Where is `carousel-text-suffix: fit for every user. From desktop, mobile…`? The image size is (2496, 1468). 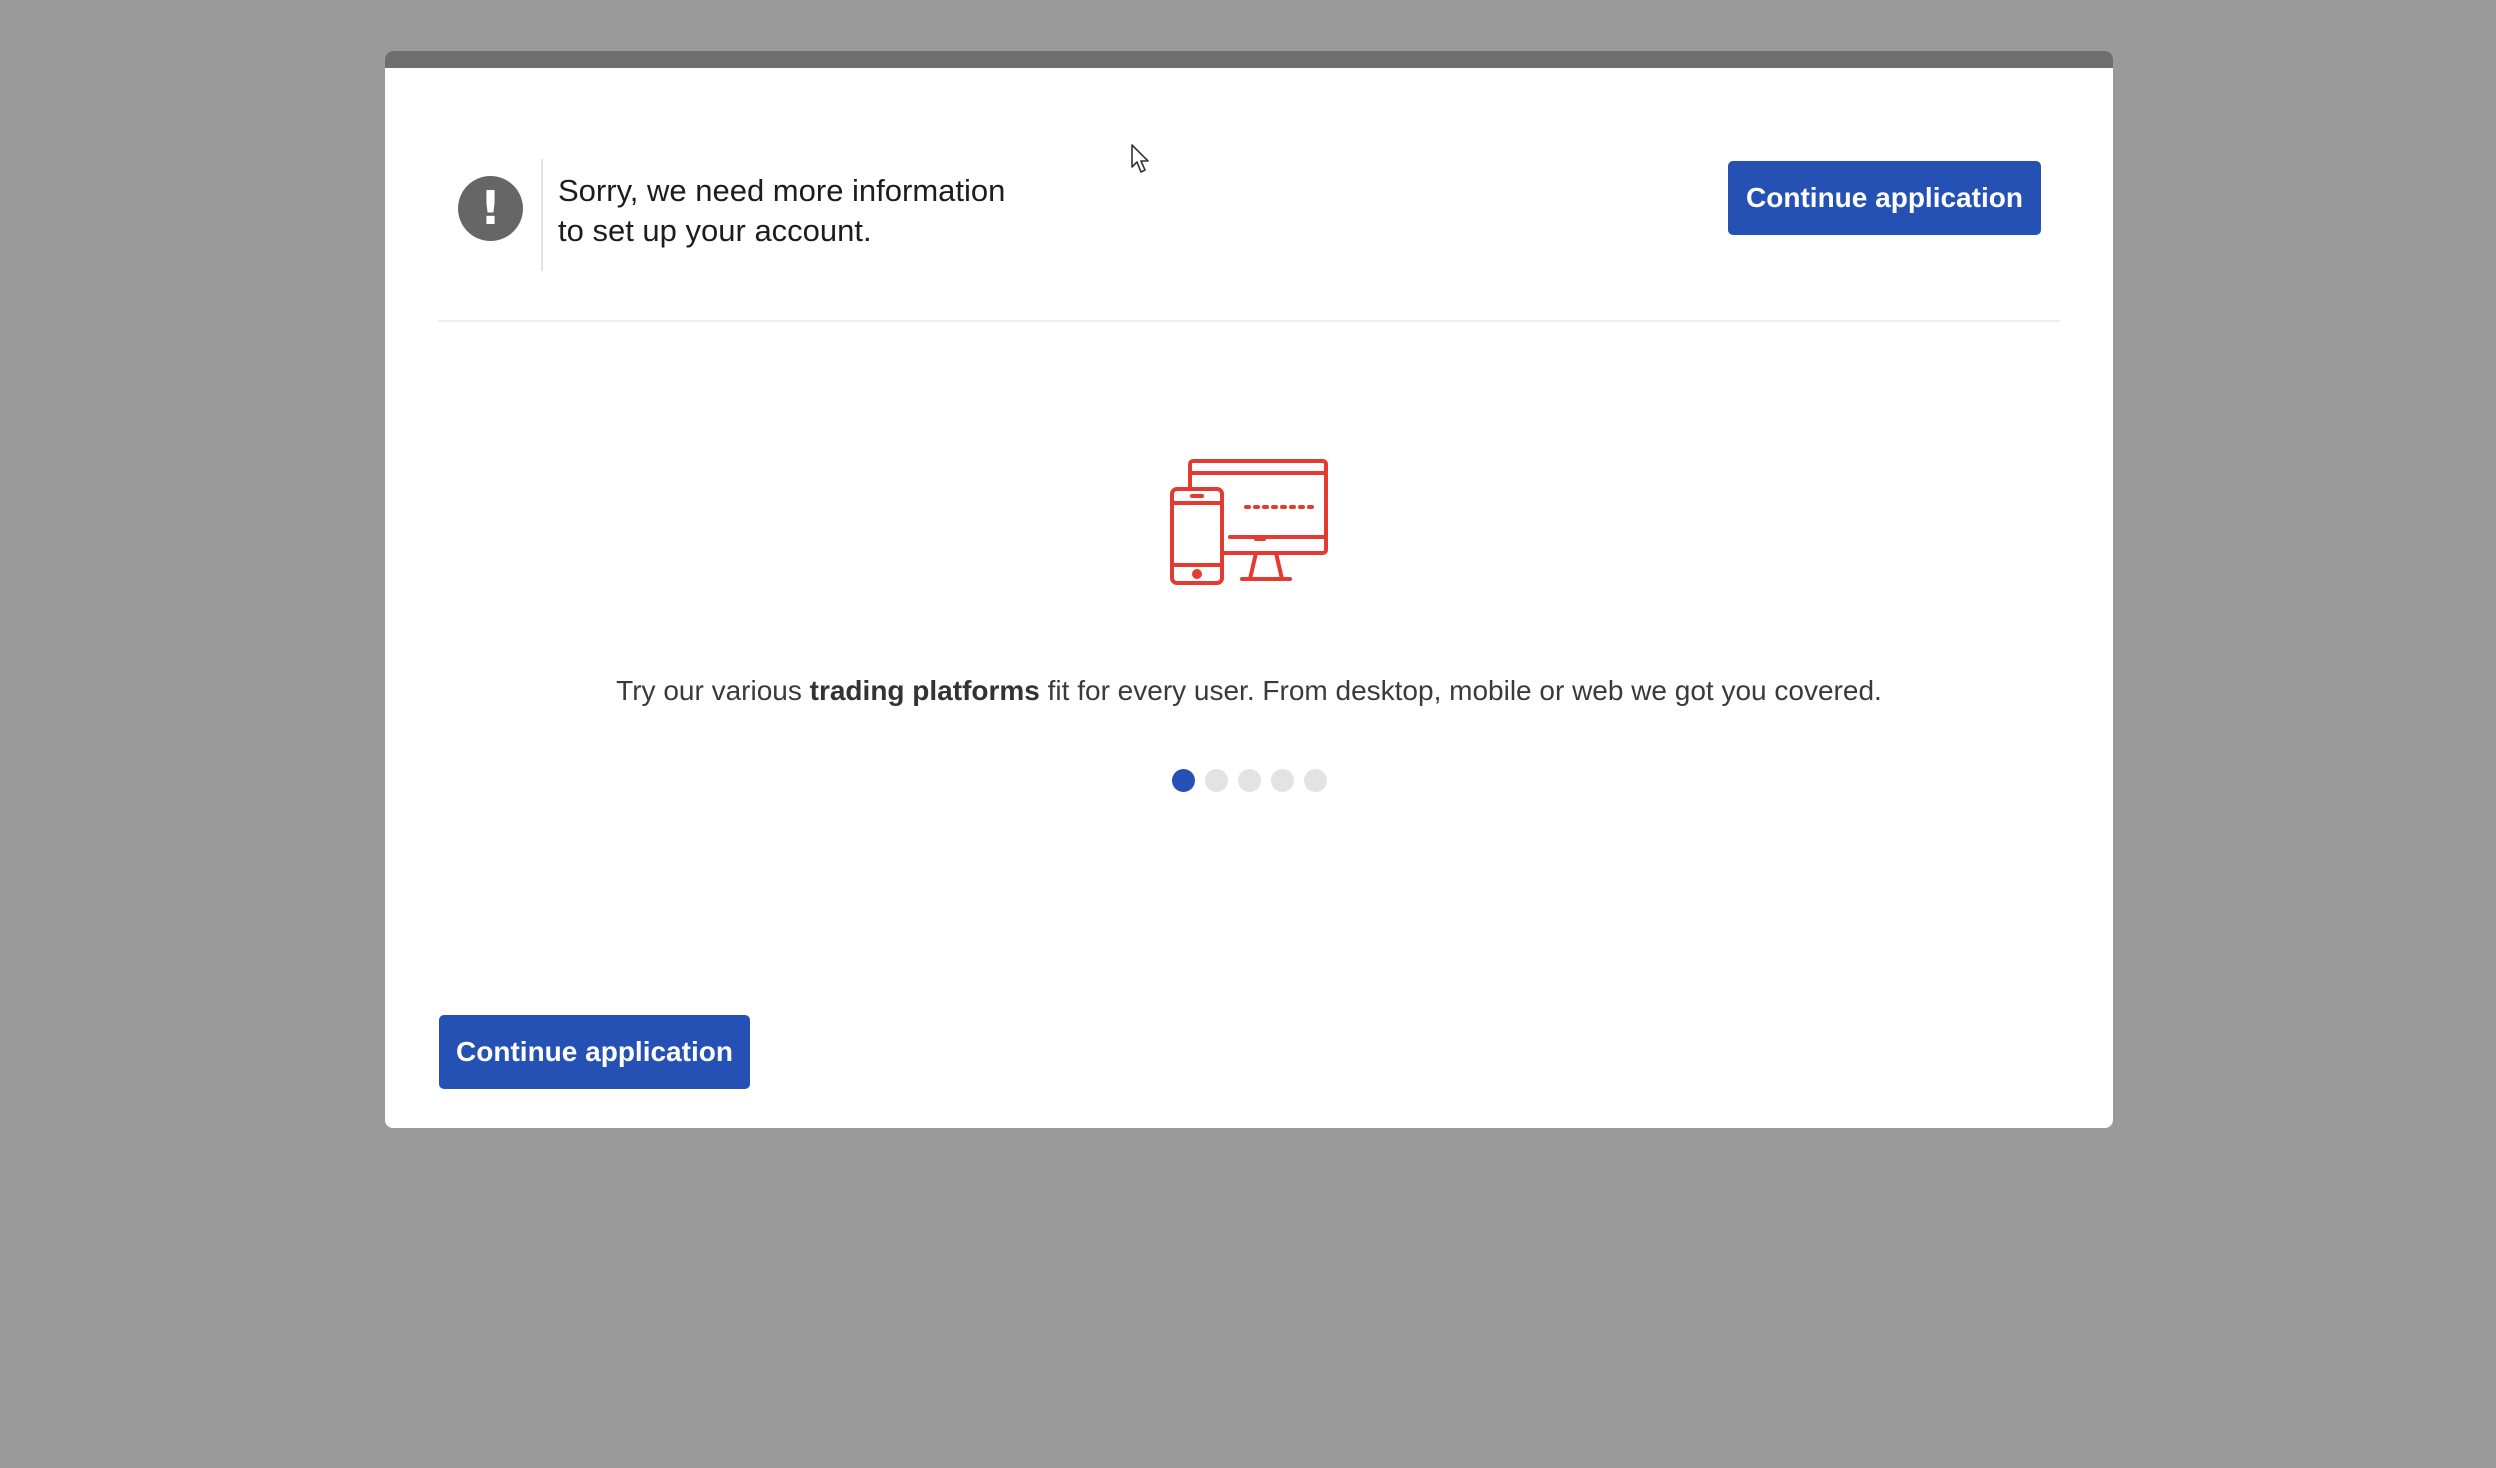 carousel-text-suffix: fit for every user. From desktop, mobile… is located at coordinates (1460, 690).